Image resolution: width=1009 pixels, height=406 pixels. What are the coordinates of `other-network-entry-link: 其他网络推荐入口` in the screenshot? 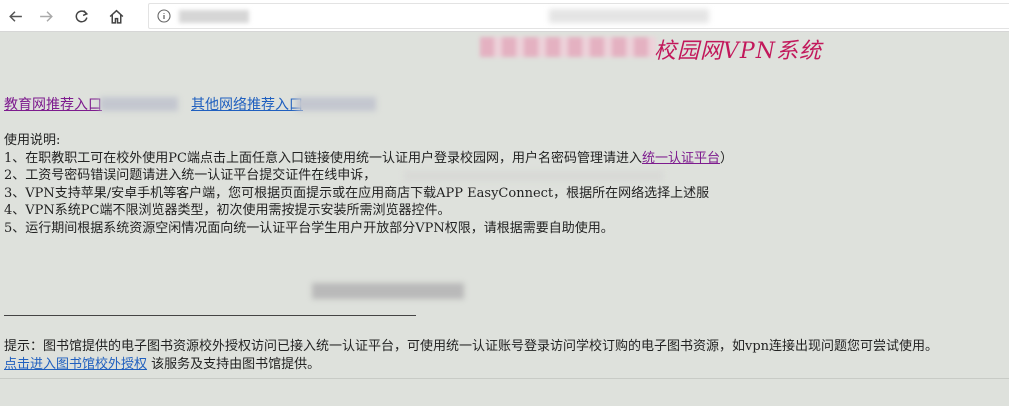 It's located at (247, 104).